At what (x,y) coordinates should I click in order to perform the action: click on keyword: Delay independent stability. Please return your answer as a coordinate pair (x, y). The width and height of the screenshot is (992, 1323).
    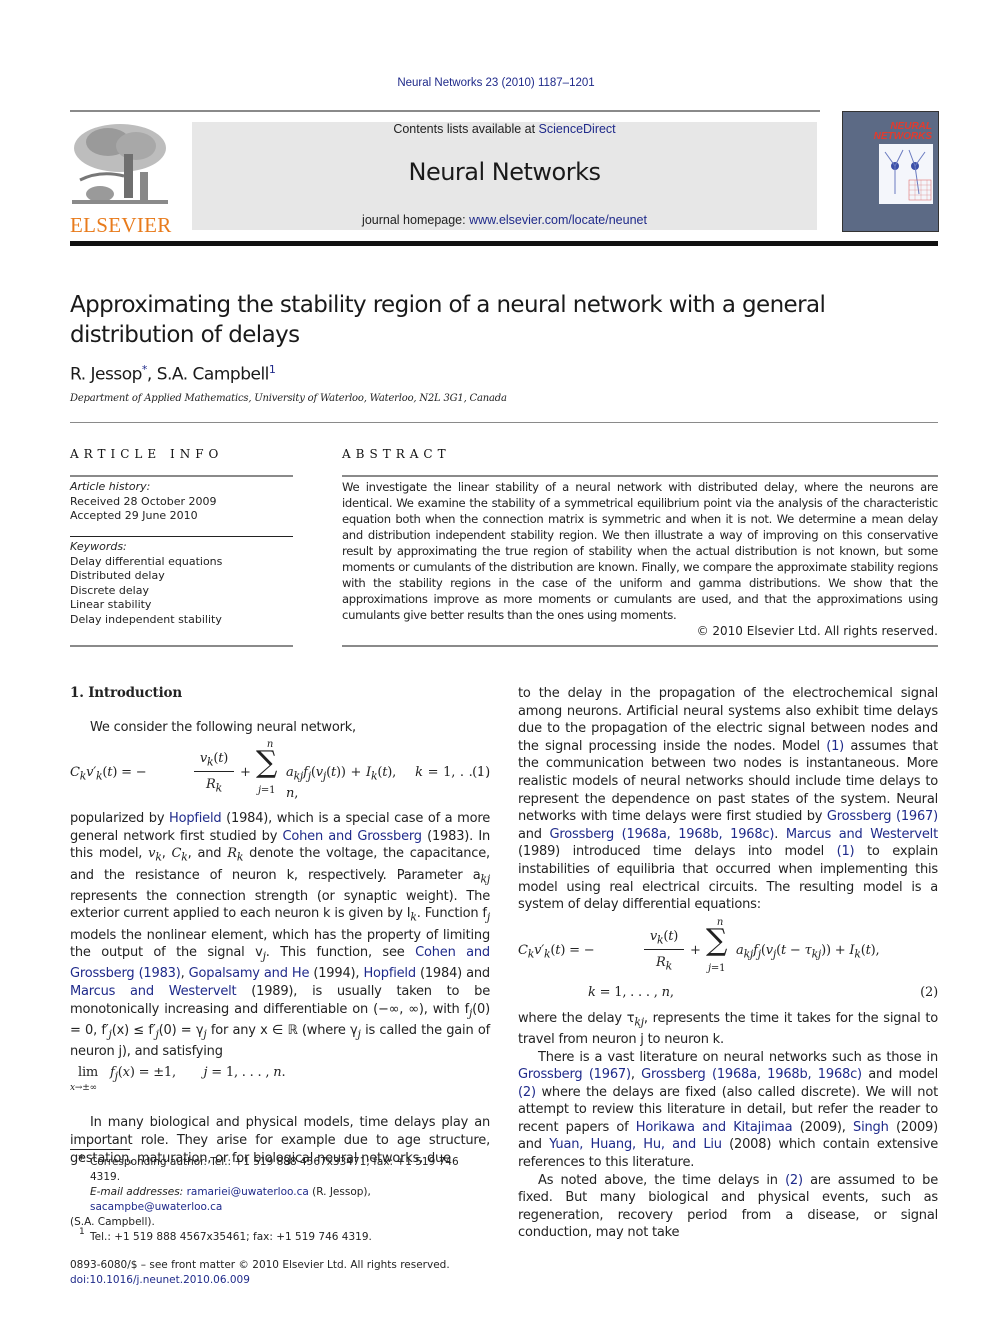
    Looking at the image, I should click on (146, 619).